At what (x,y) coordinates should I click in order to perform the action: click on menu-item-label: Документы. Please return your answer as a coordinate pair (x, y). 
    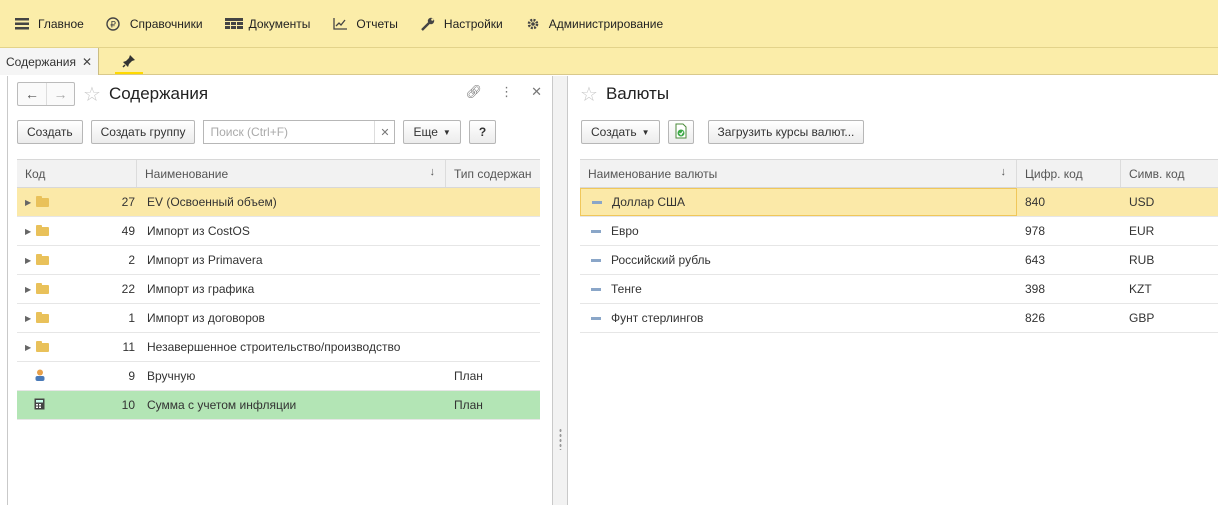
    Looking at the image, I should click on (279, 24).